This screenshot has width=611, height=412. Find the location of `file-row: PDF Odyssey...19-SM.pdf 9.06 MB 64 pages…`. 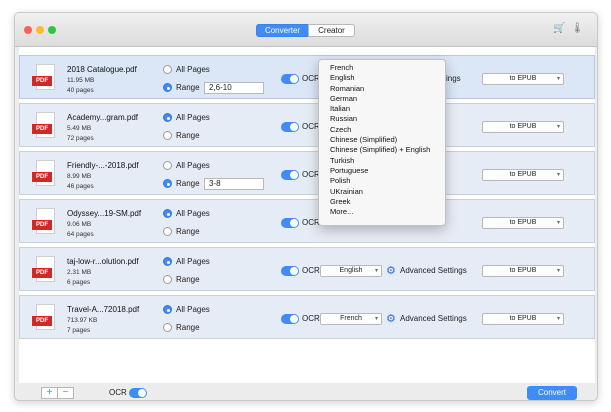

file-row: PDF Odyssey...19-SM.pdf 9.06 MB 64 pages… is located at coordinates (307, 221).